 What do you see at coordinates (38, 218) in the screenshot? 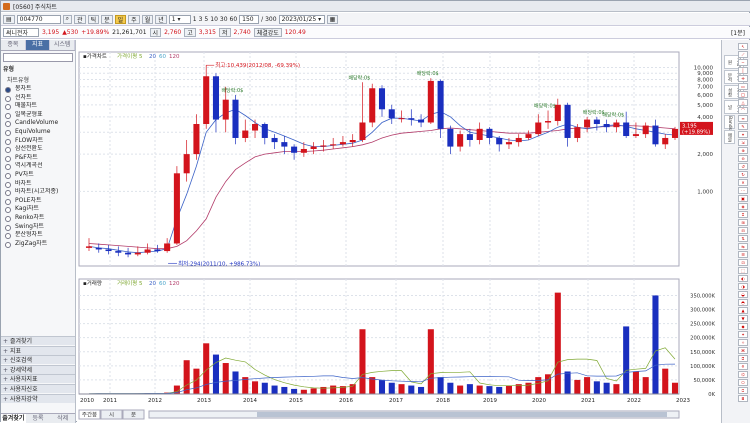
I see `chart-type-item: Renko차트` at bounding box center [38, 218].